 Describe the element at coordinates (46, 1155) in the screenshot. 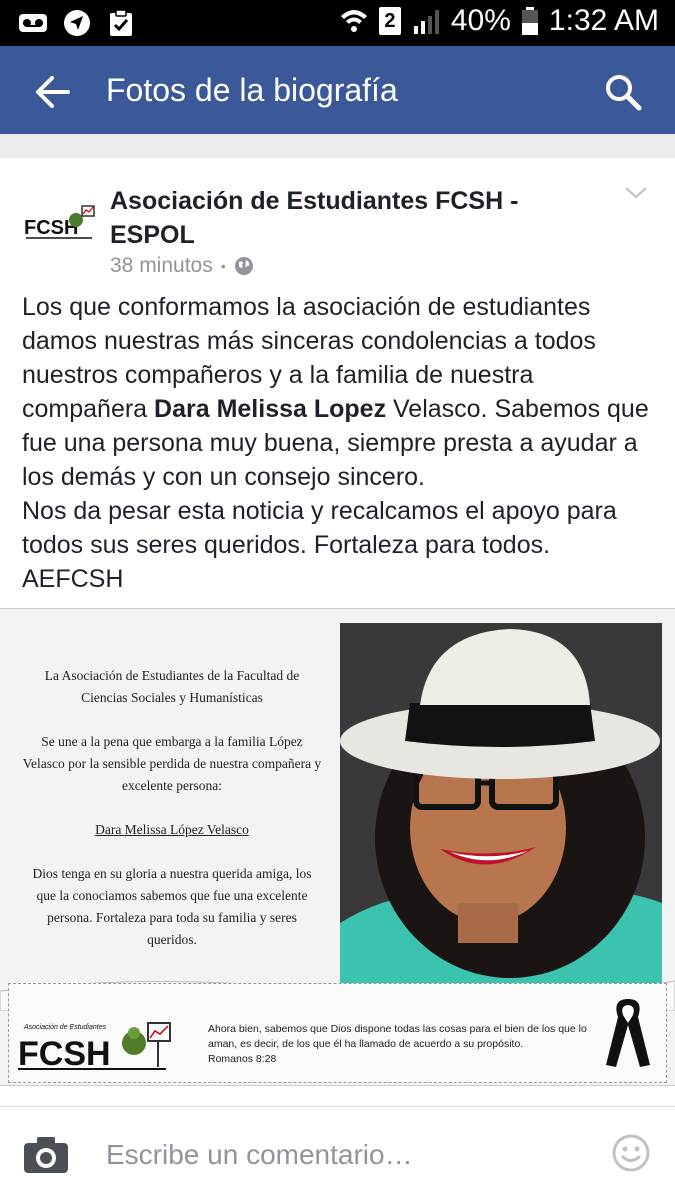

I see `camera-icon` at that location.